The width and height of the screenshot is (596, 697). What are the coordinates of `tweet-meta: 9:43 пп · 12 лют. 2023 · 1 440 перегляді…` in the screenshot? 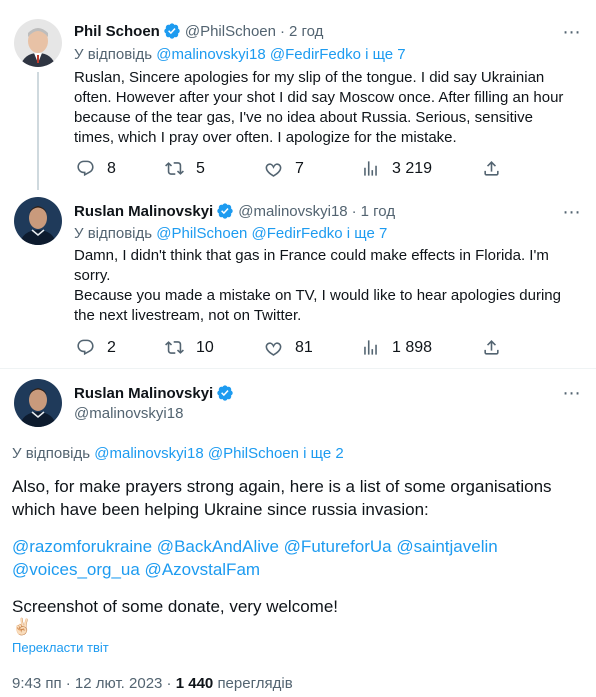 It's located at (152, 683).